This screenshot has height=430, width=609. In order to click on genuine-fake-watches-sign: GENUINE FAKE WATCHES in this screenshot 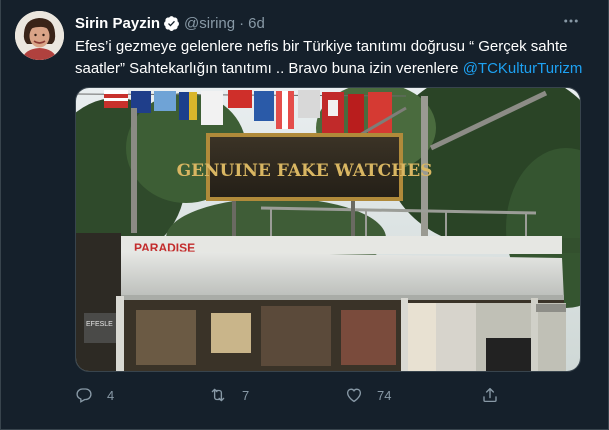, I will do `click(305, 167)`.